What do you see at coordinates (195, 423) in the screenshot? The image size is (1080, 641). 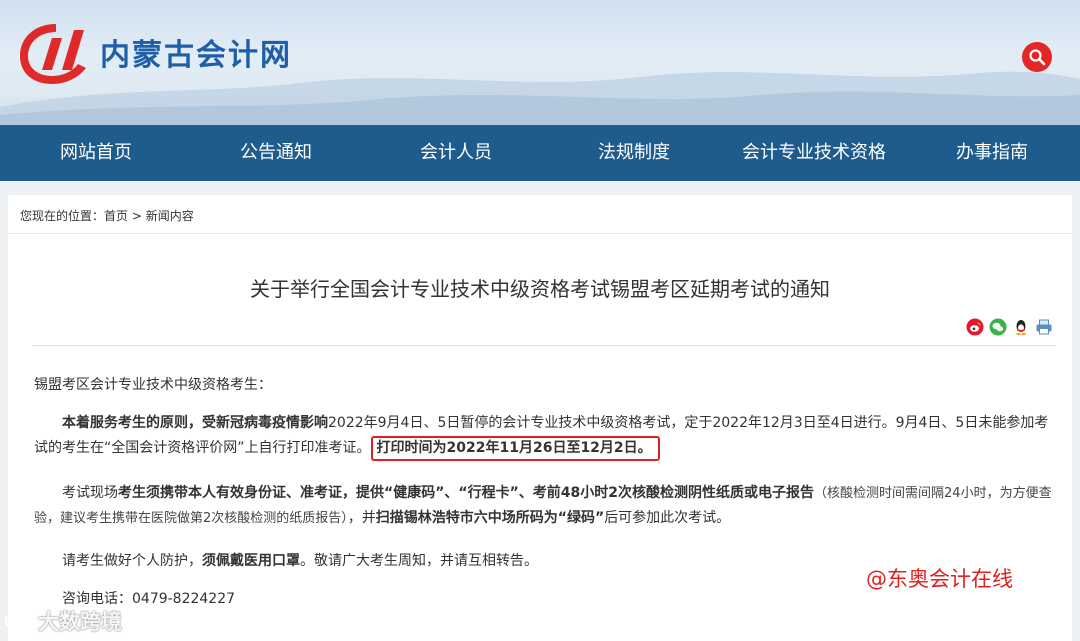 I see `p1-bold-1: 本着服务考生的原则，受新冠病毒疫情影响` at bounding box center [195, 423].